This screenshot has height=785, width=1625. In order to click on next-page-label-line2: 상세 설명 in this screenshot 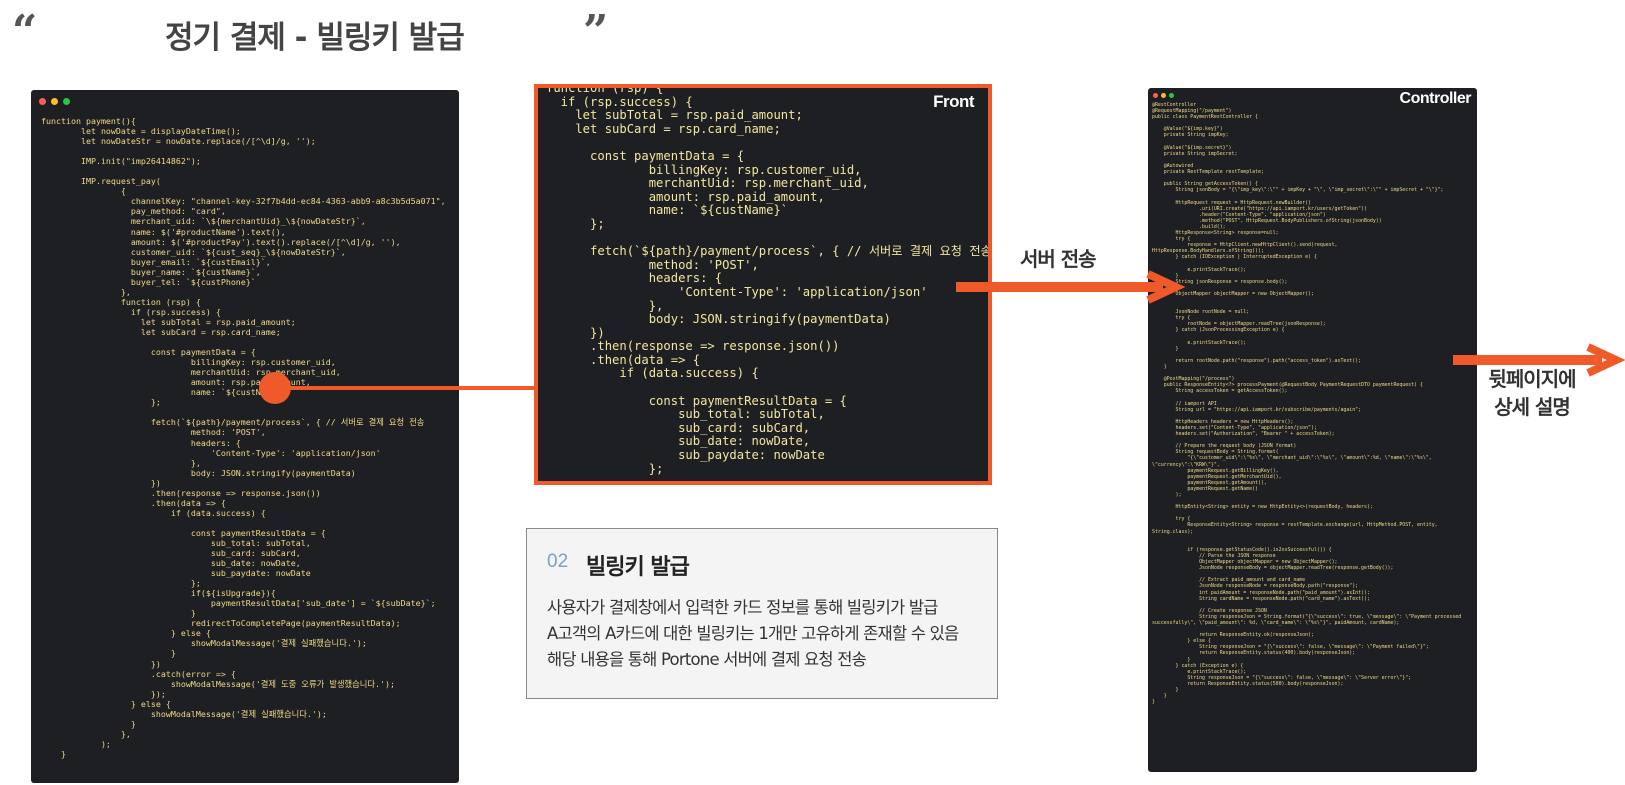, I will do `click(1532, 407)`.